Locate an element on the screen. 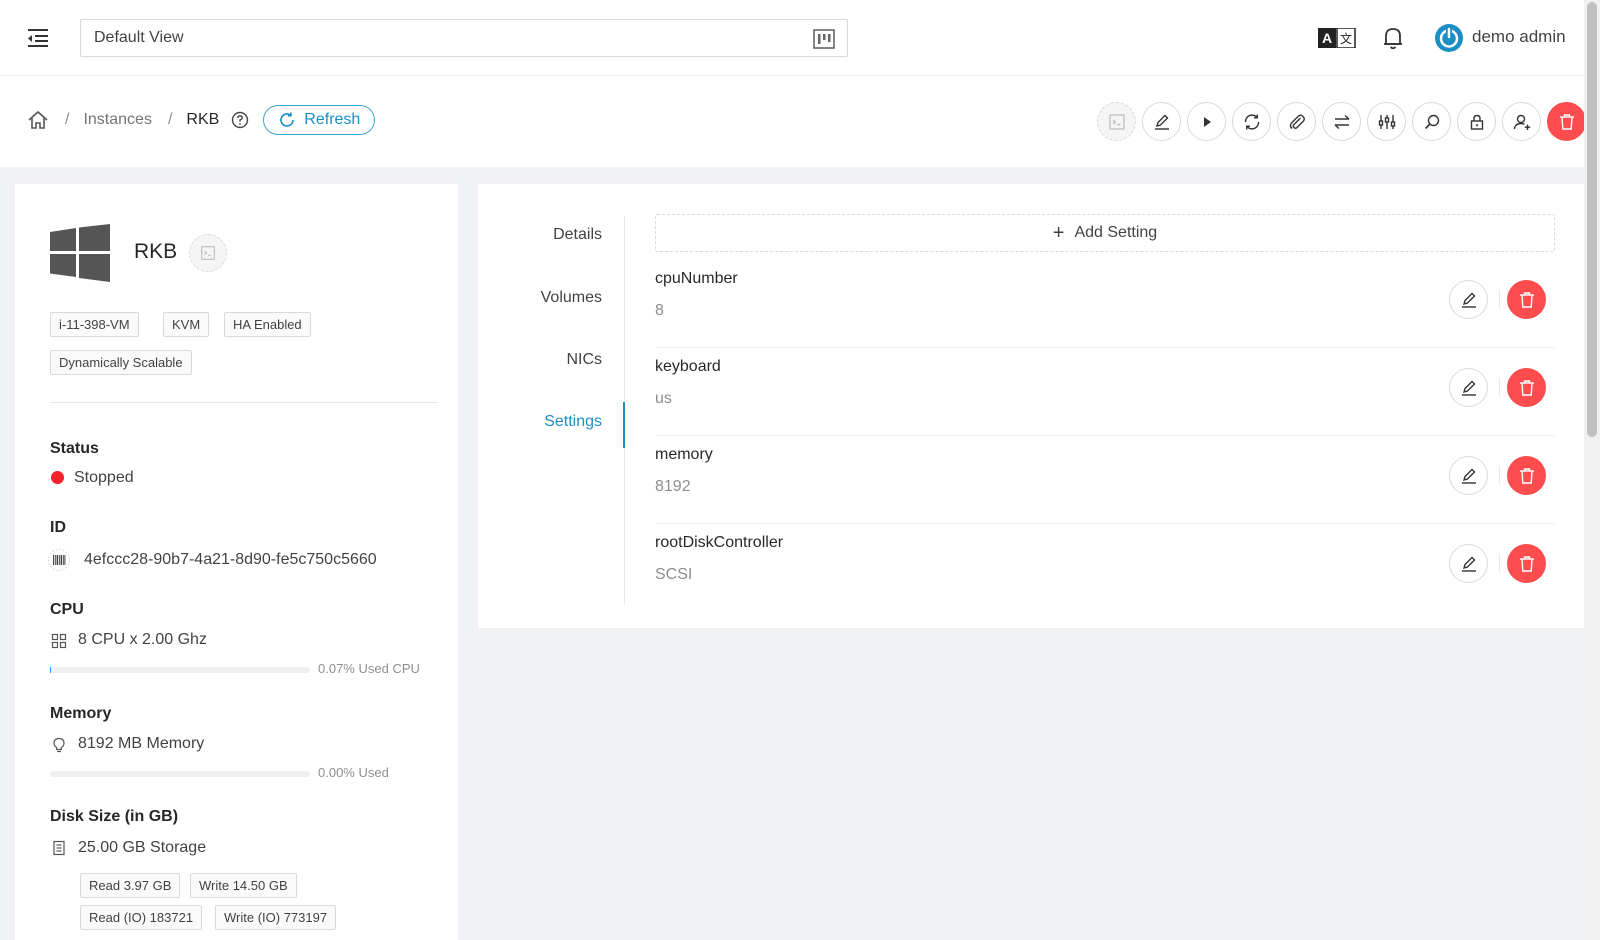  tab-active-indicator is located at coordinates (624, 425).